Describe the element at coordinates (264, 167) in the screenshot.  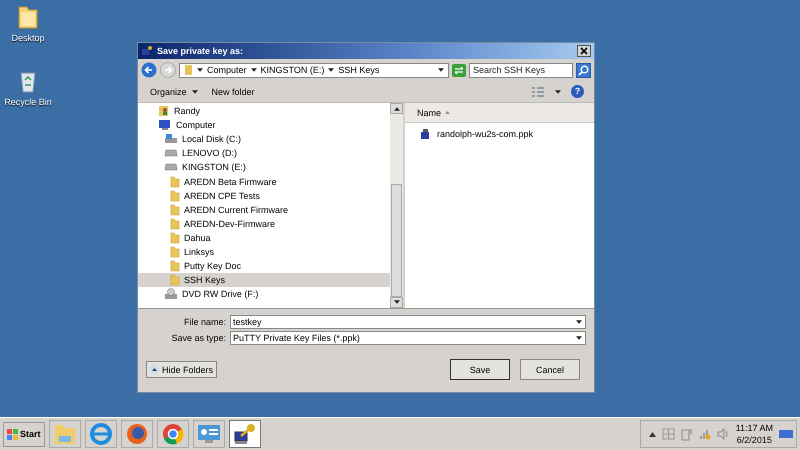
I see `tree-item: KINGSTON (E:)` at that location.